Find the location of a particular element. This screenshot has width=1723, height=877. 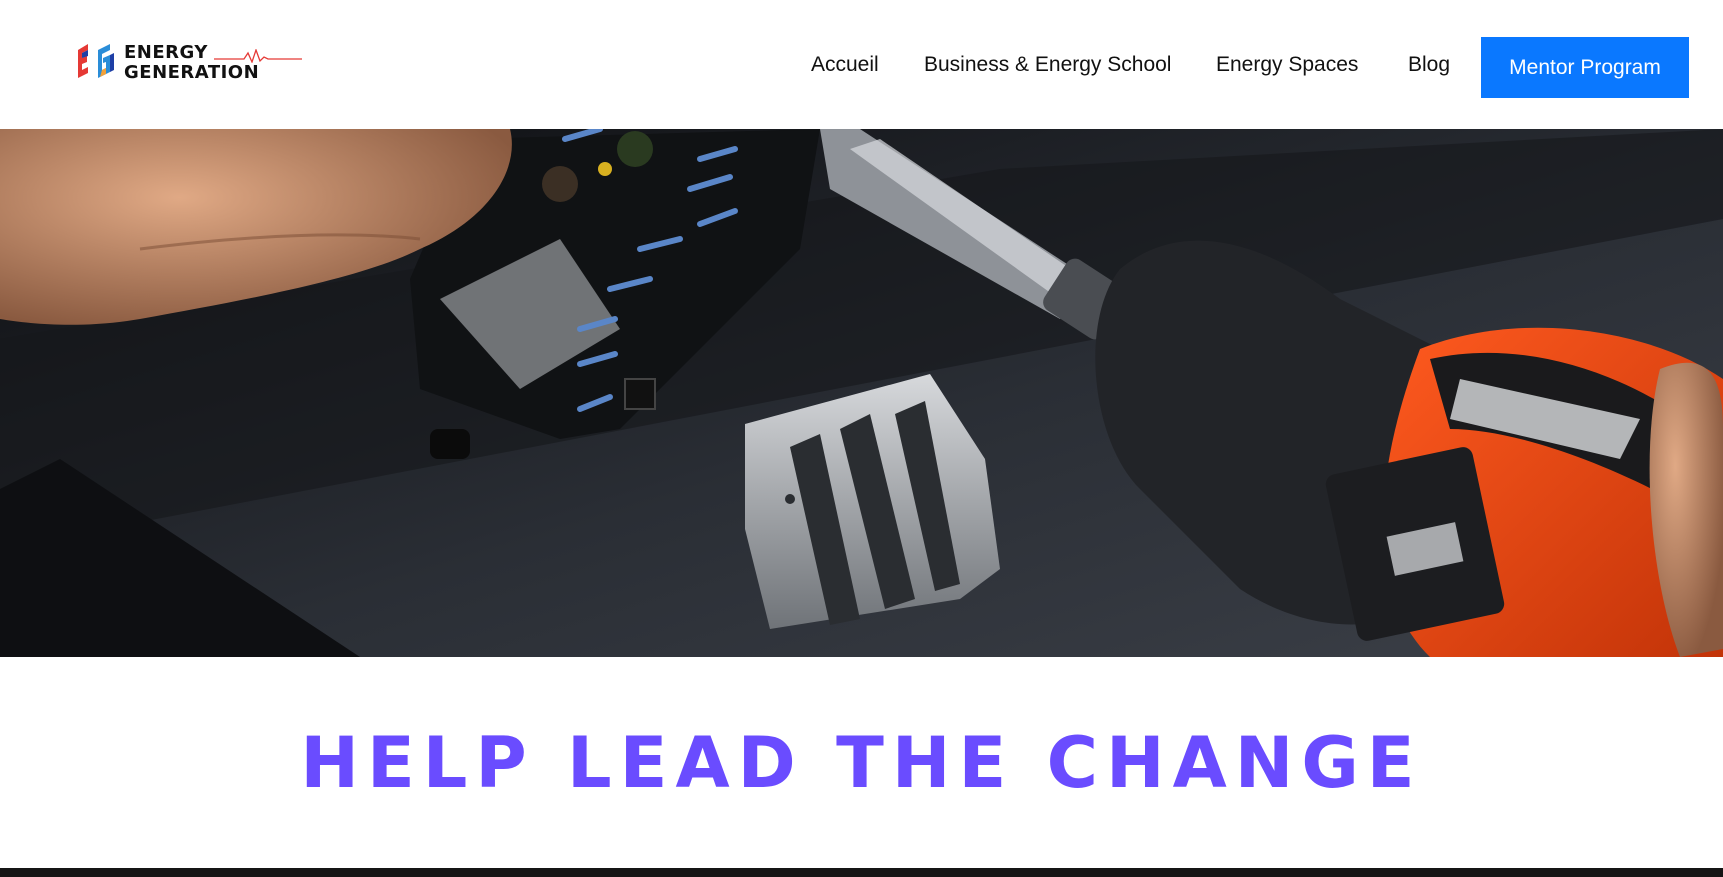

hero-headline: HELP LEAD THE CHANGE is located at coordinates (861, 763).